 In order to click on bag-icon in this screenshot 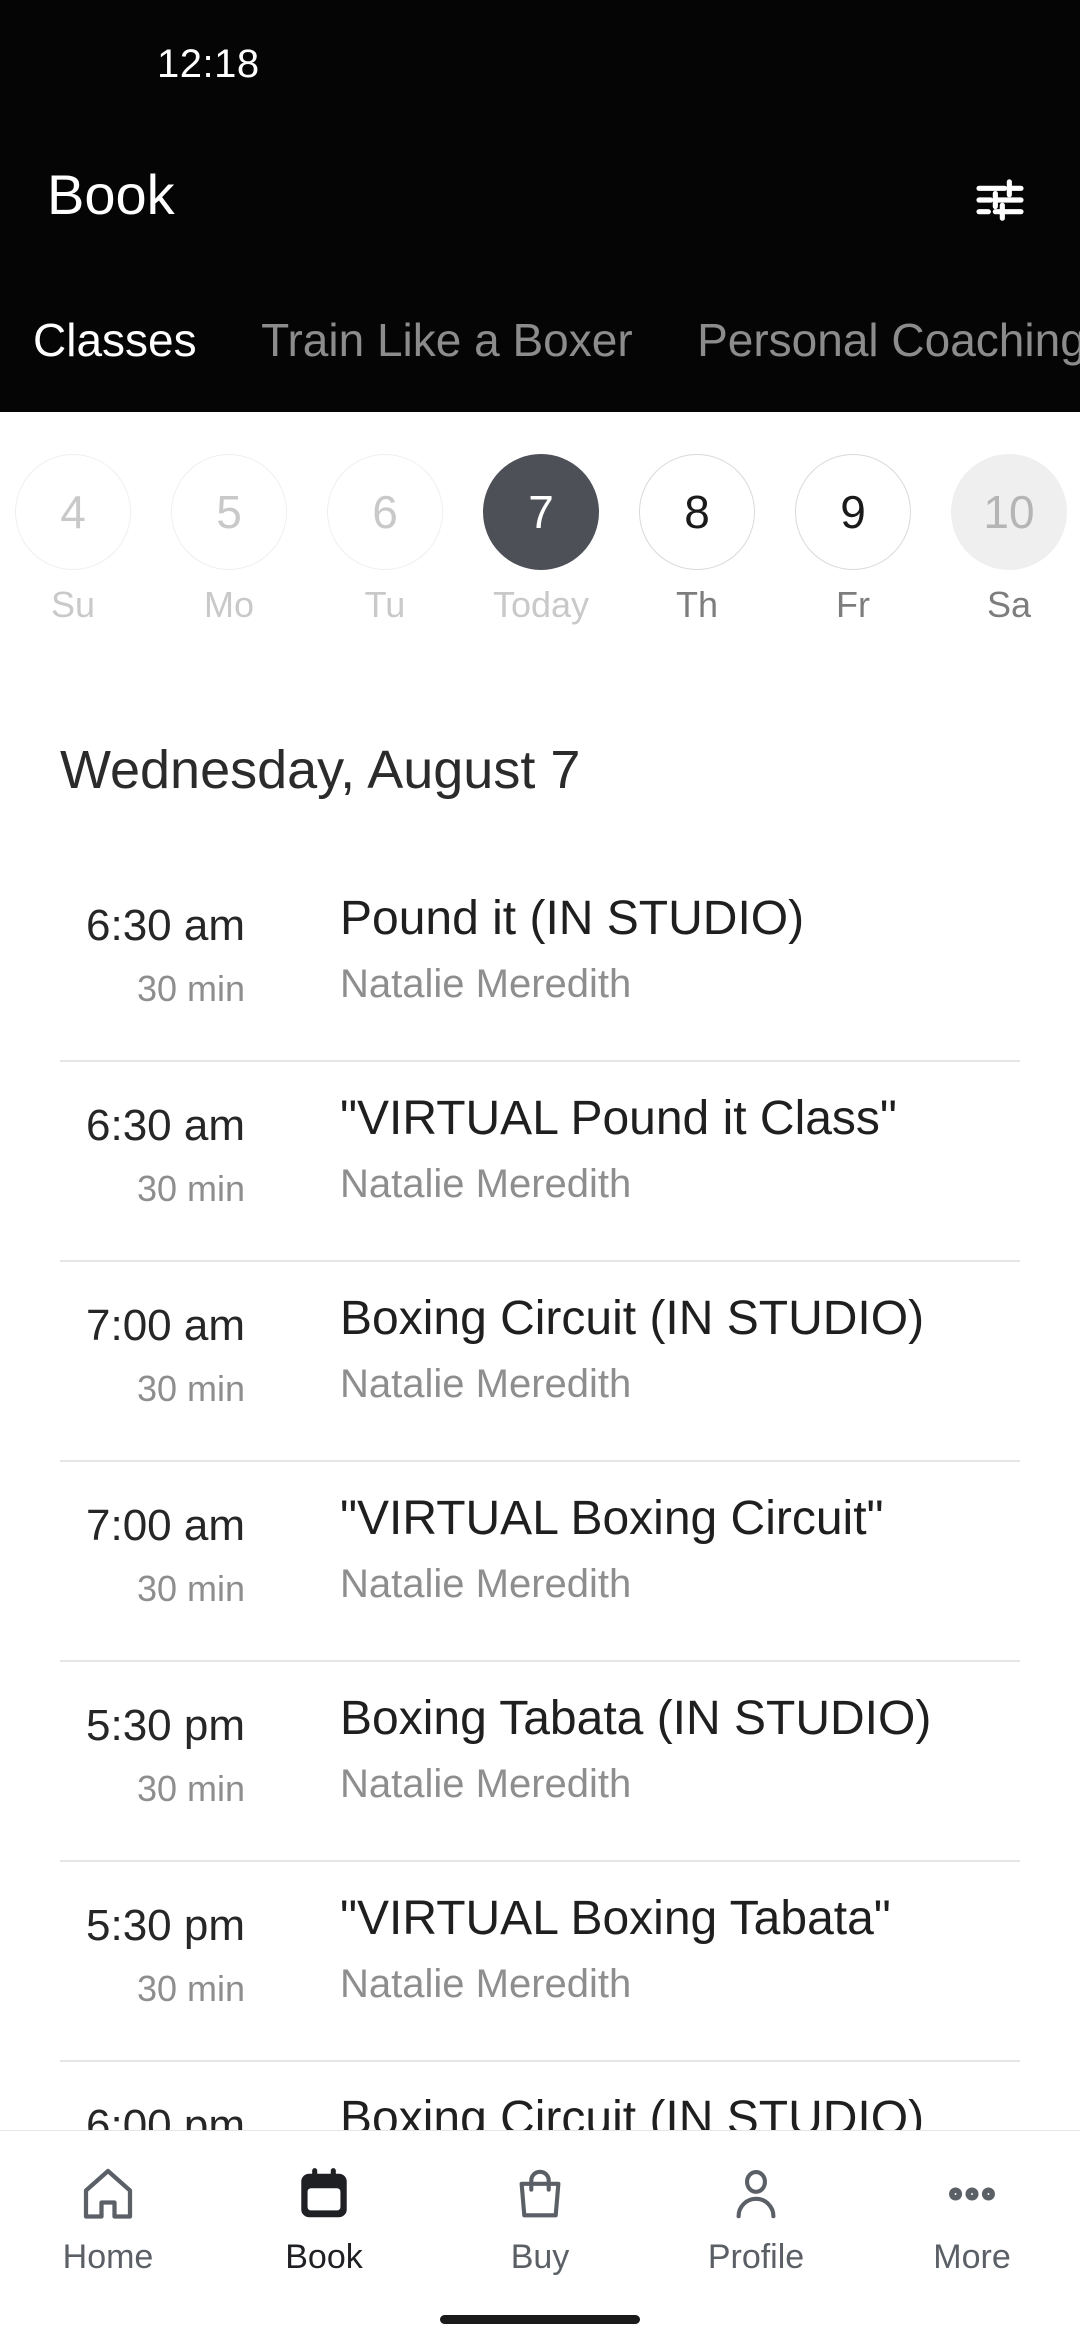, I will do `click(540, 2194)`.